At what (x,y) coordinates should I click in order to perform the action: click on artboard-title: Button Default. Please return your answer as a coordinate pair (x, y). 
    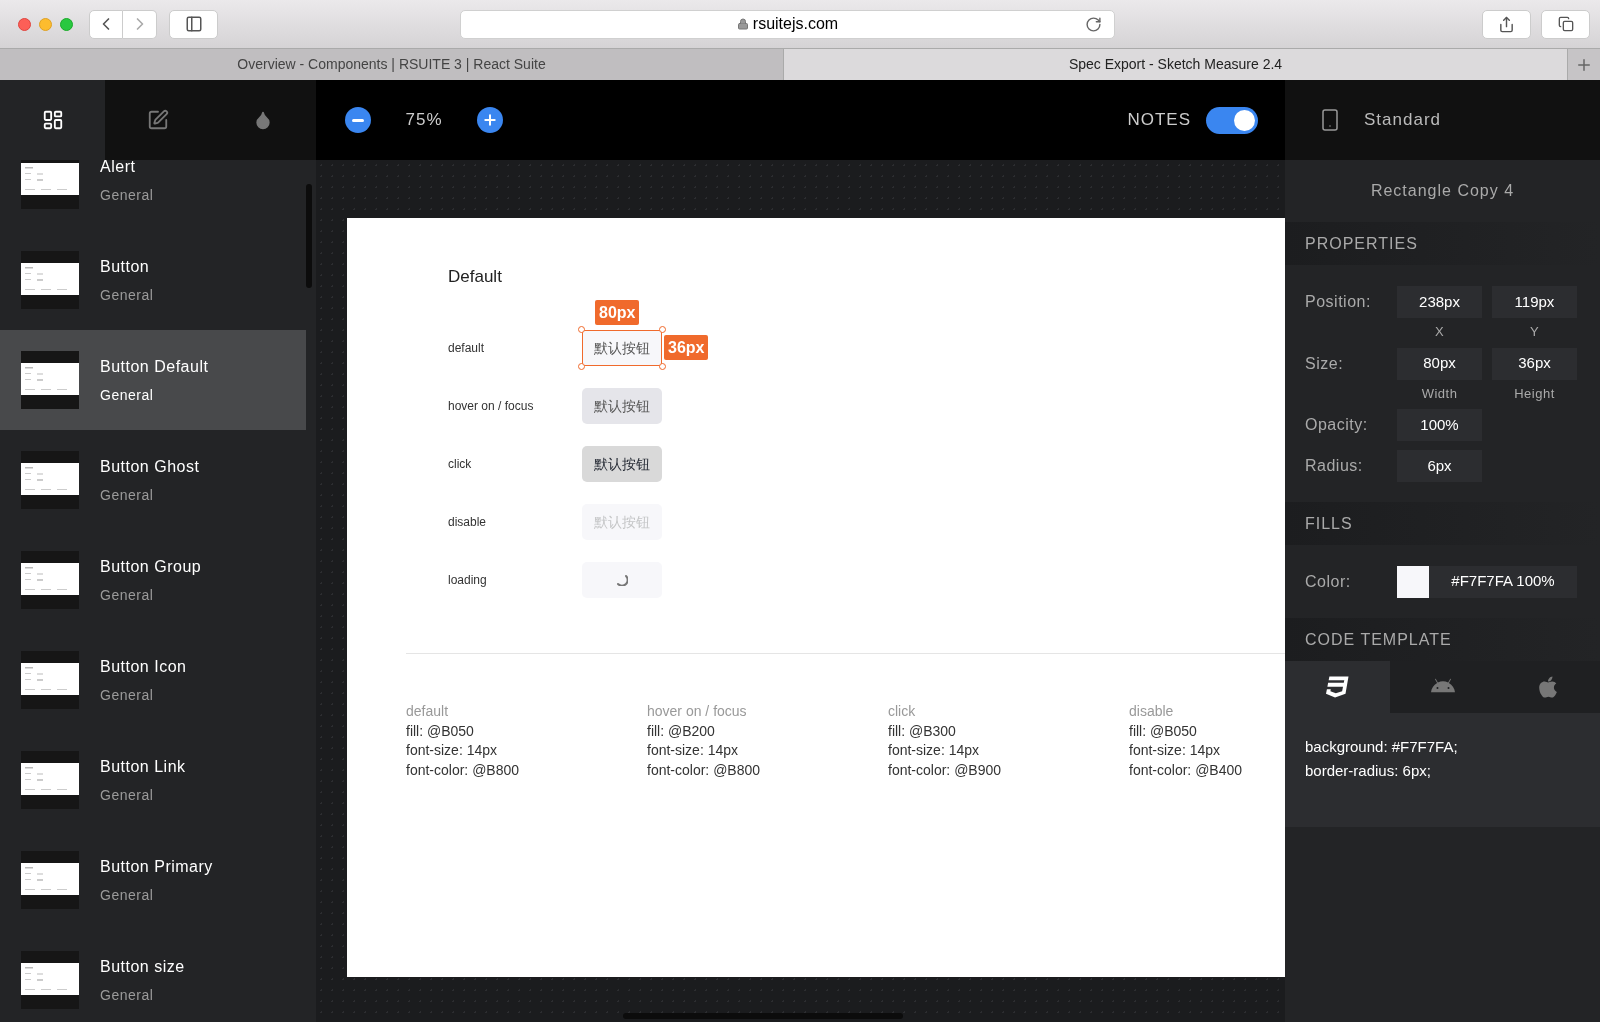
    Looking at the image, I should click on (154, 366).